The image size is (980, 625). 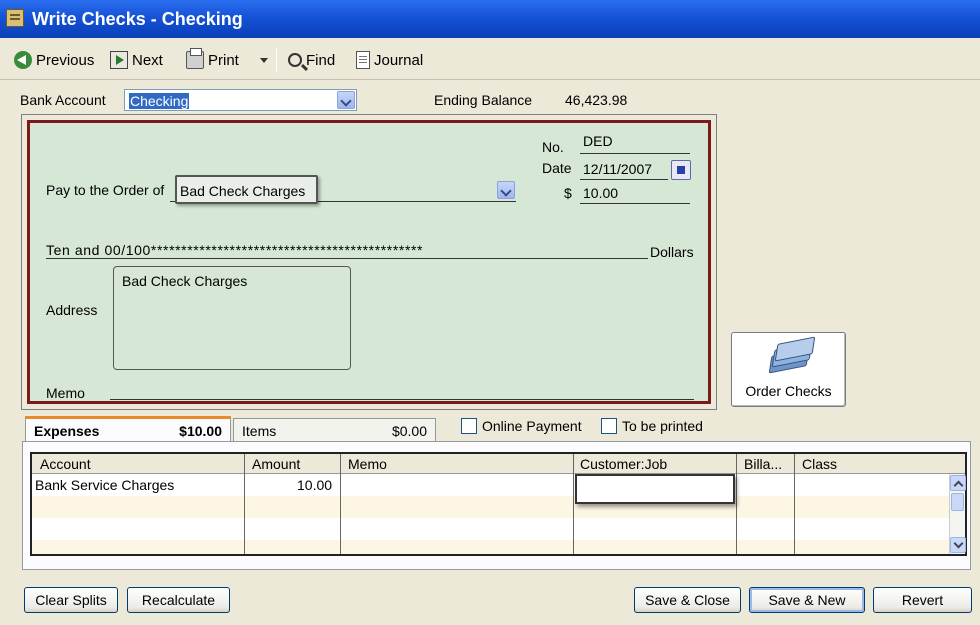 What do you see at coordinates (958, 483) in the screenshot?
I see `scroll-up-icon` at bounding box center [958, 483].